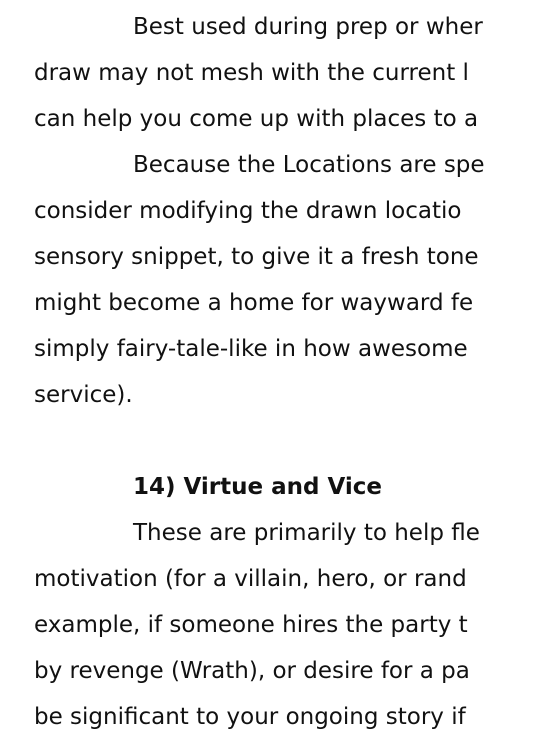 Image resolution: width=543 pixels, height=750 pixels. Describe the element at coordinates (258, 487) in the screenshot. I see `section-heading: 14) Virtue and Vice` at that location.